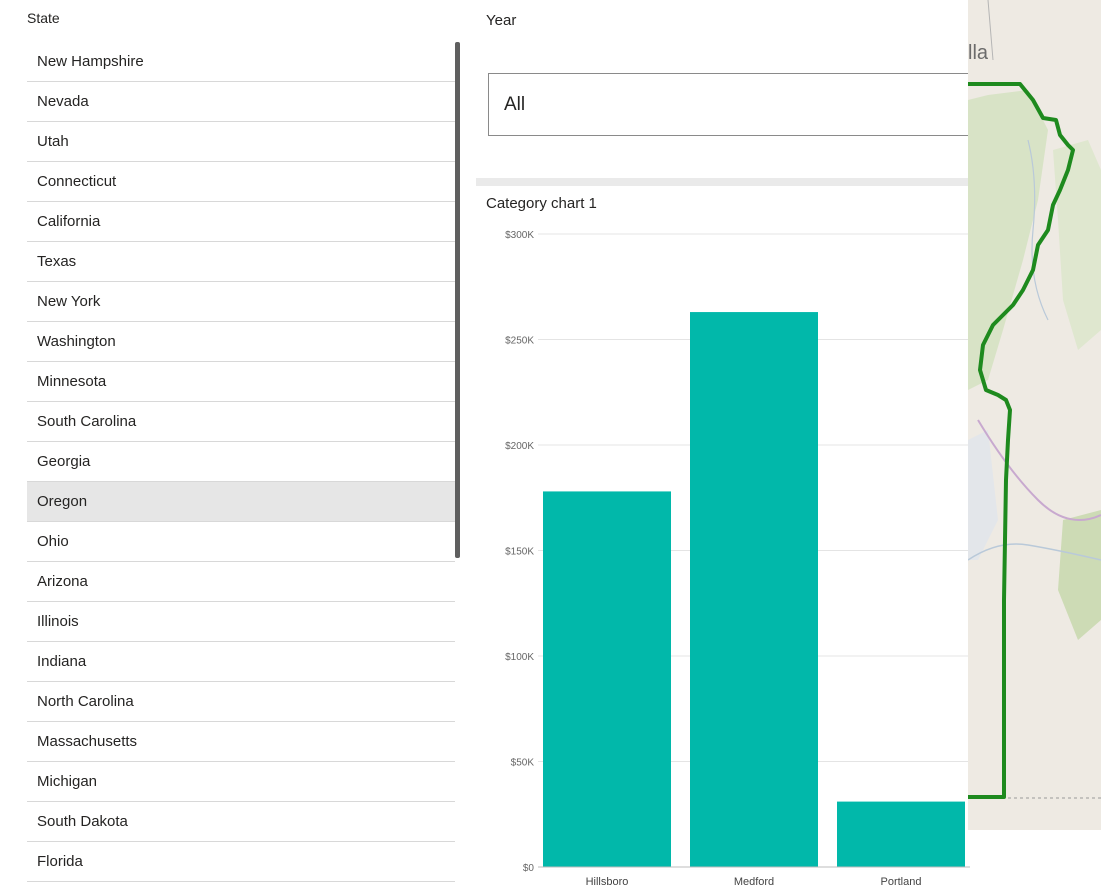 Image resolution: width=1101 pixels, height=889 pixels. Describe the element at coordinates (241, 102) in the screenshot. I see `state-item-nevada: Nevada` at that location.